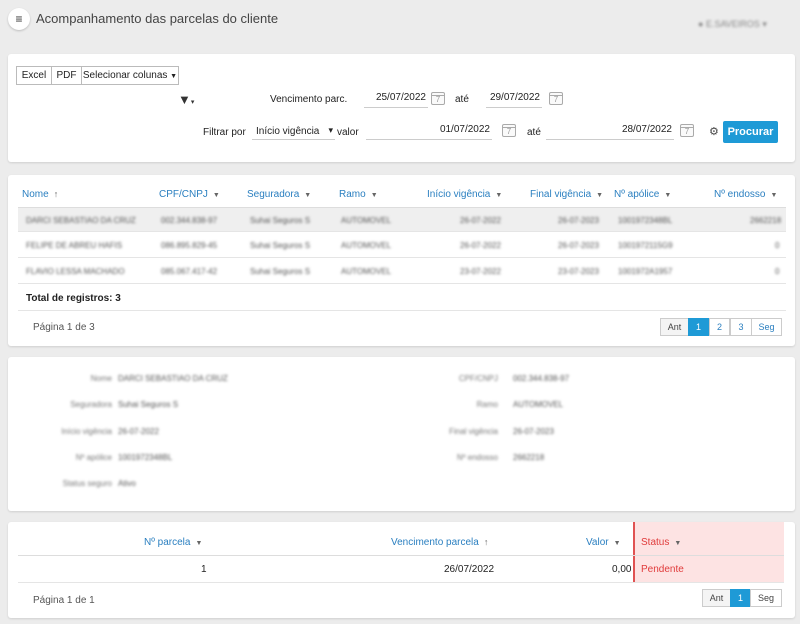 The width and height of the screenshot is (800, 624). What do you see at coordinates (566, 194) in the screenshot?
I see `column-header-final-vigencia: Final vigência ▼` at bounding box center [566, 194].